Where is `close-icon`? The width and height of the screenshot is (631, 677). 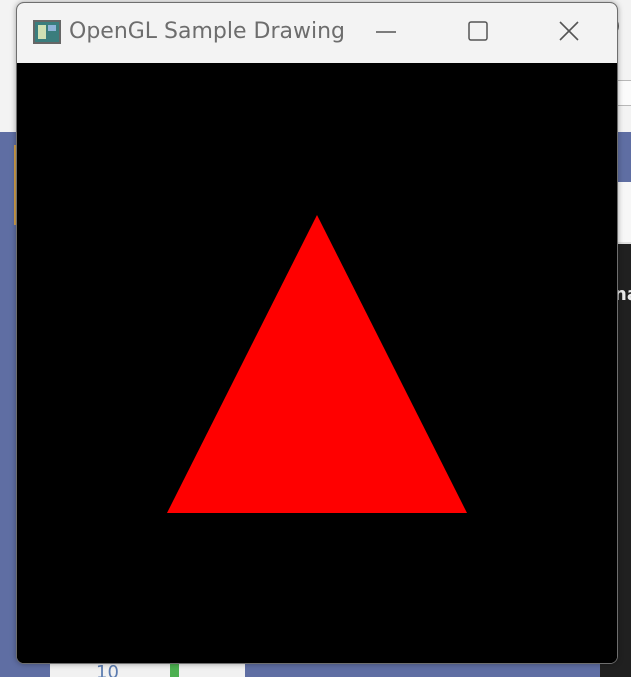 close-icon is located at coordinates (569, 33).